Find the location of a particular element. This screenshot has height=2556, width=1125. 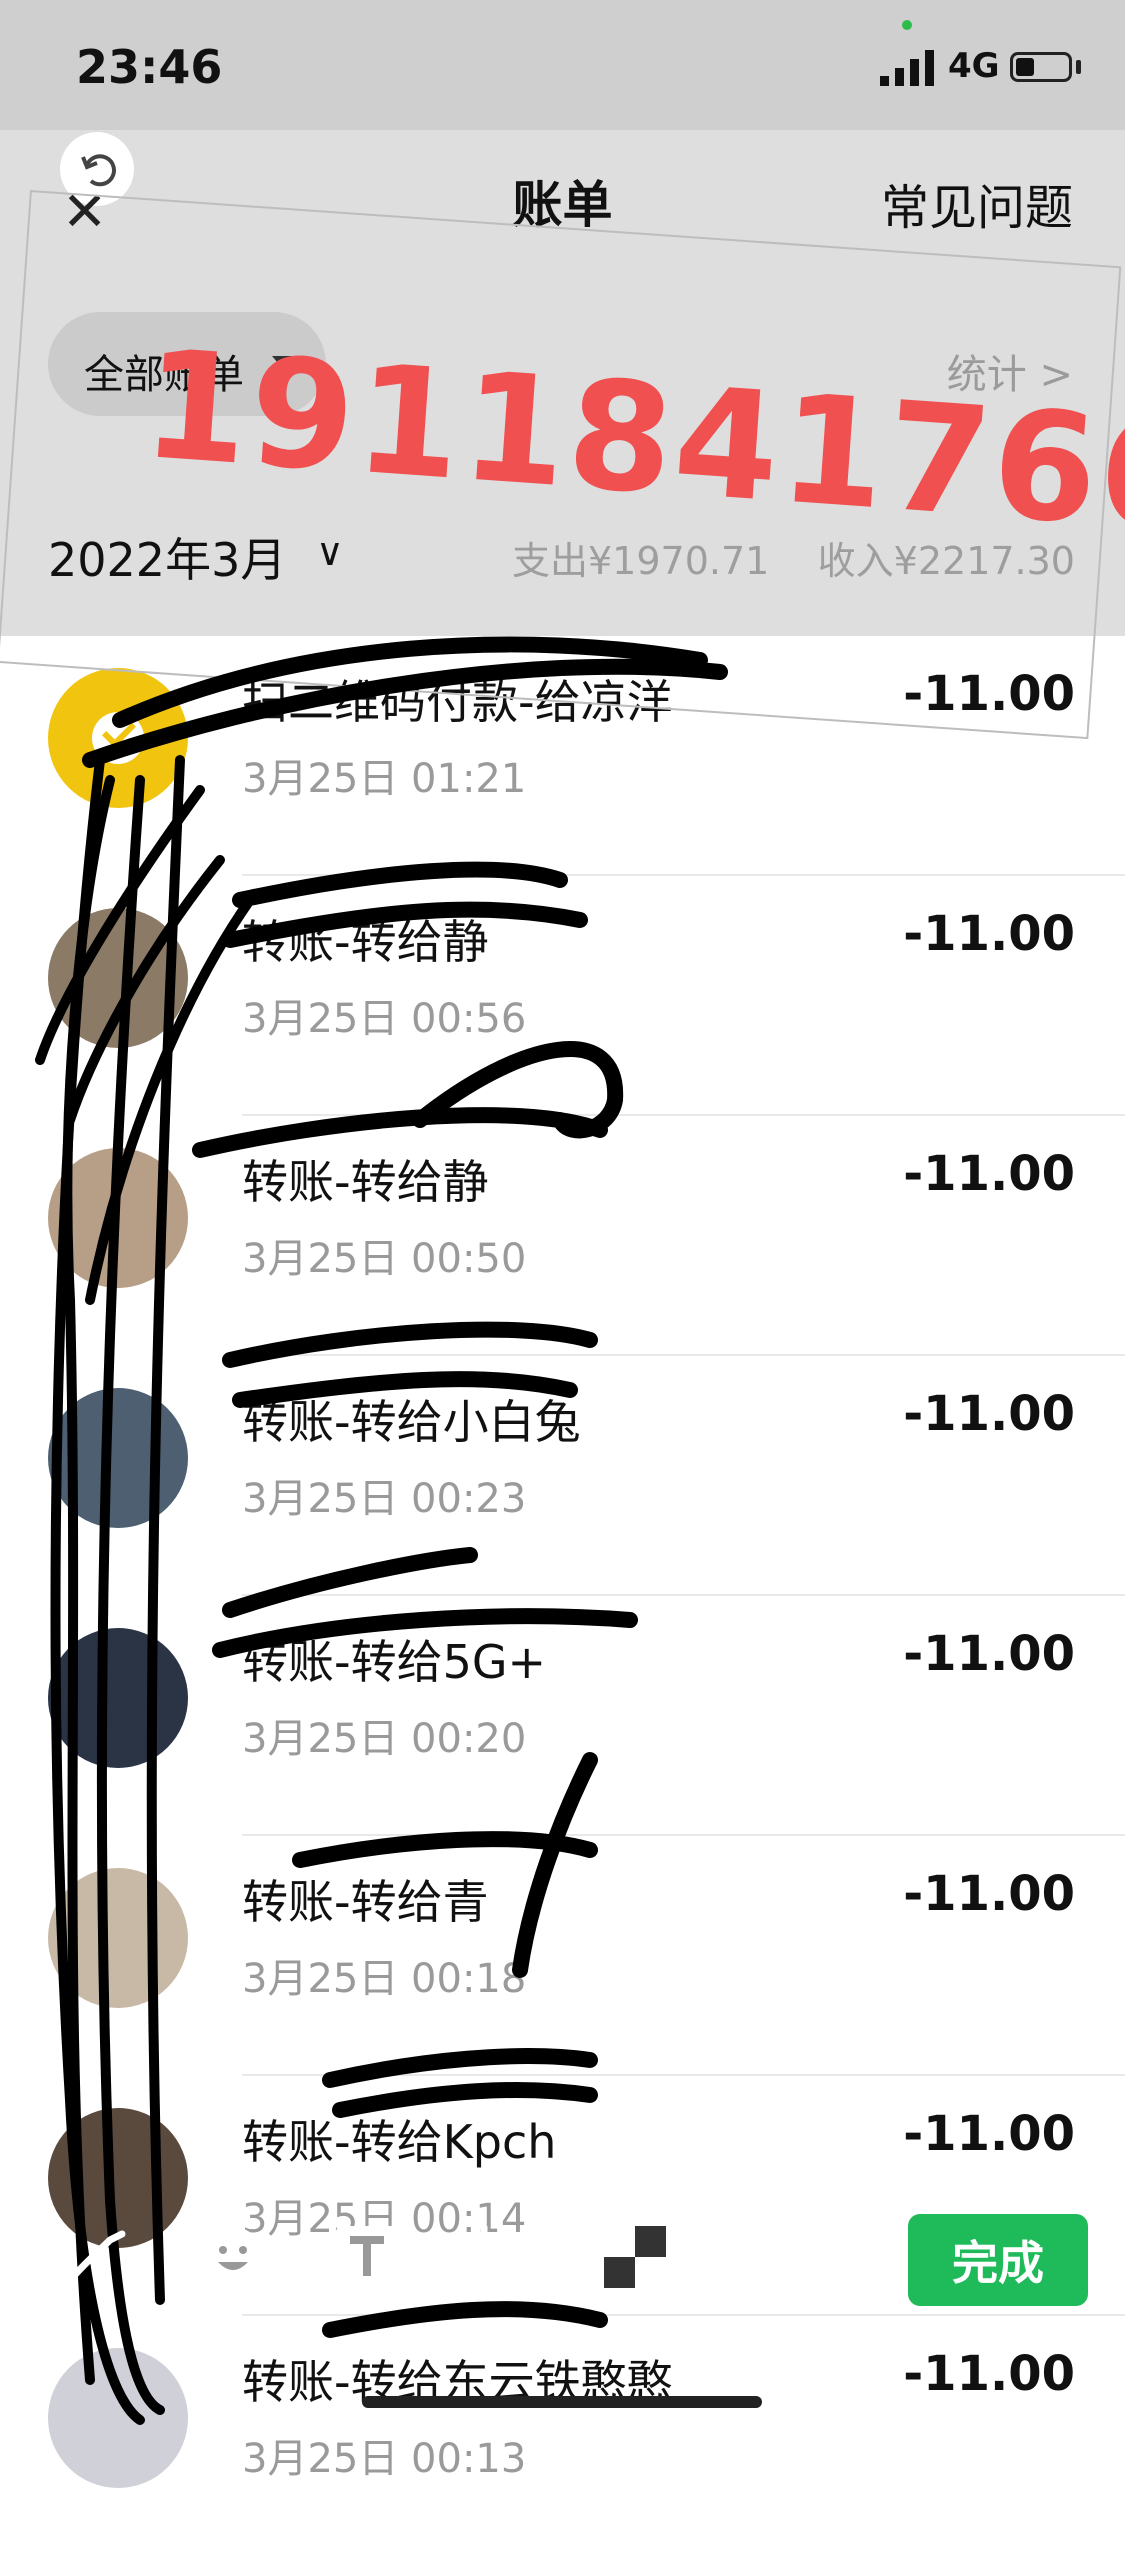

battery-tip is located at coordinates (1078, 67).